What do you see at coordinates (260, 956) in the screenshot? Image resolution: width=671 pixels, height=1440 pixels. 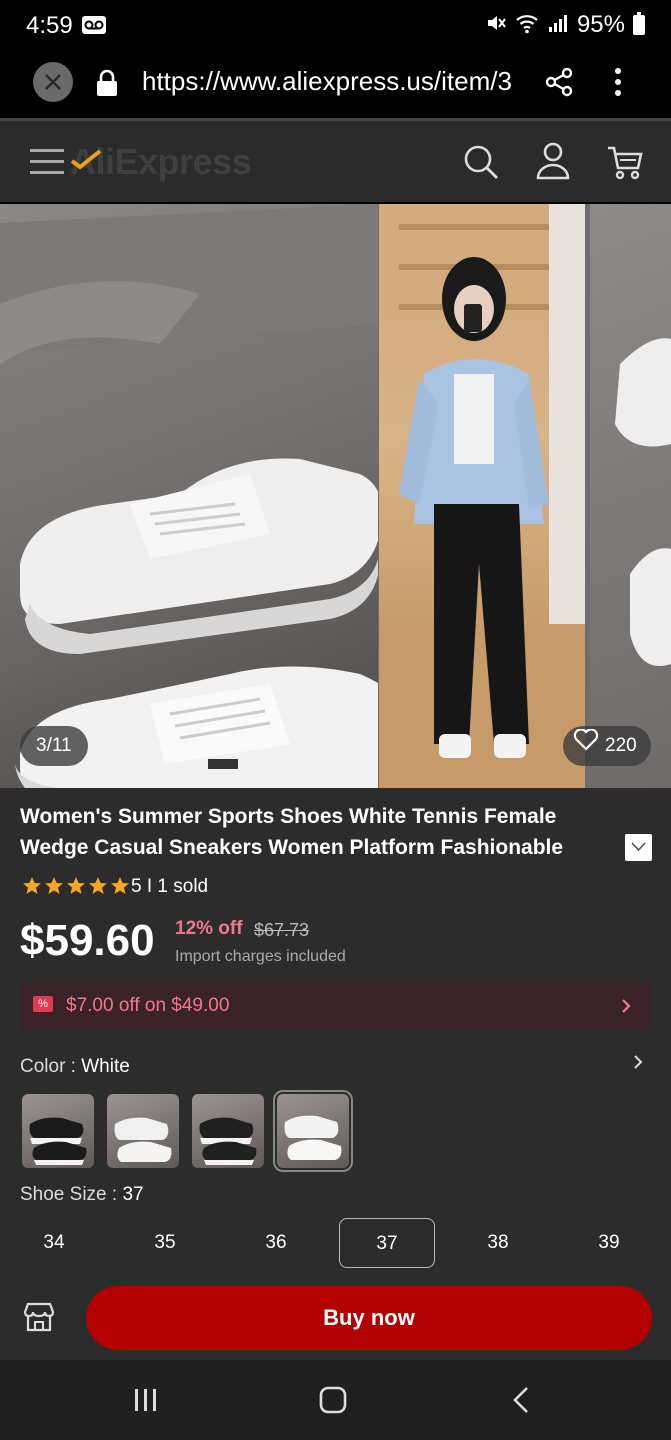 I see `import-charges-note: Import charges included` at bounding box center [260, 956].